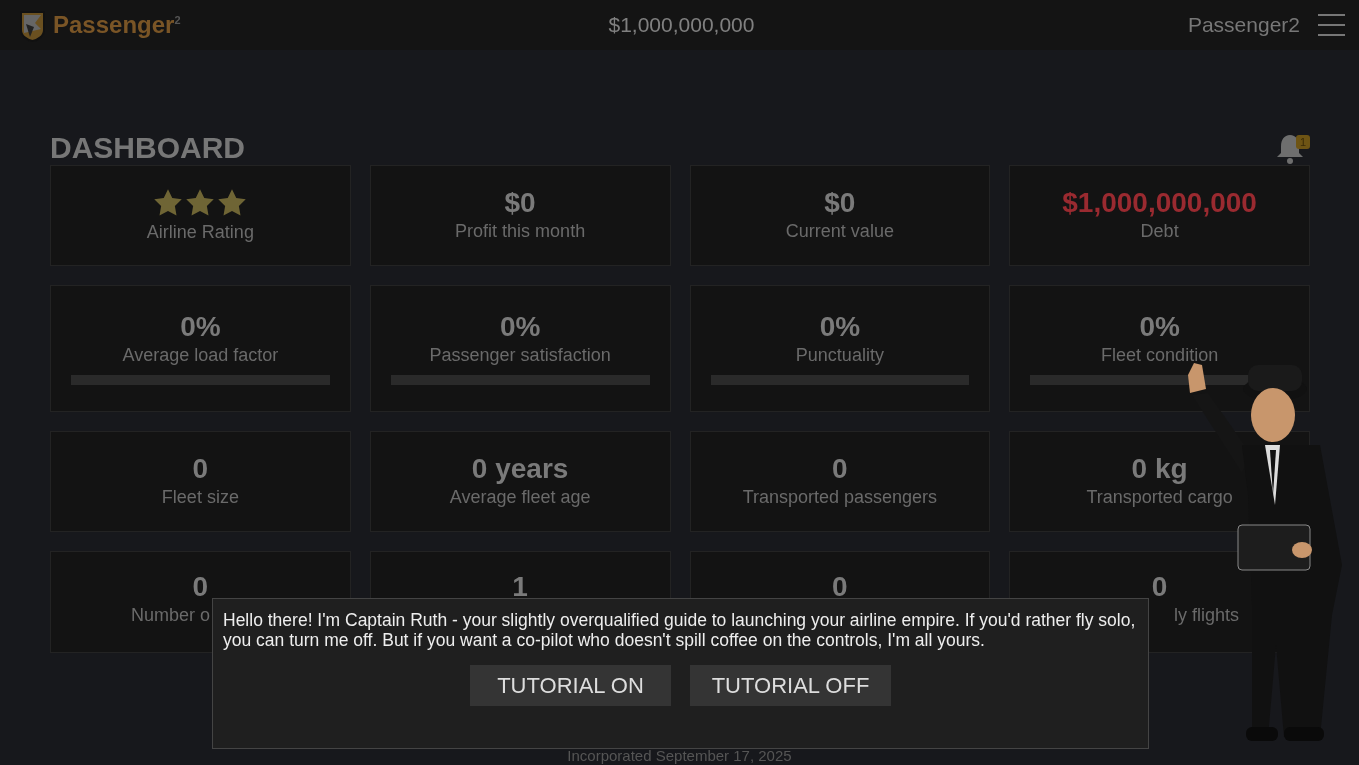 The height and width of the screenshot is (765, 1359). Describe the element at coordinates (1159, 232) in the screenshot. I see `stat-label: Debt` at that location.